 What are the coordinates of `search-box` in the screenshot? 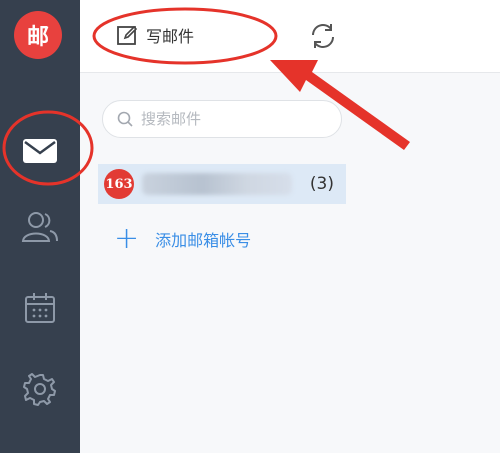 It's located at (222, 119).